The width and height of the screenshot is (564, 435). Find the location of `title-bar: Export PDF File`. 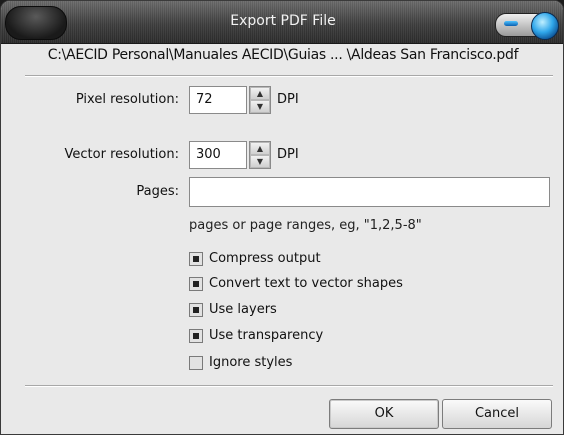

title-bar: Export PDF File is located at coordinates (282, 22).